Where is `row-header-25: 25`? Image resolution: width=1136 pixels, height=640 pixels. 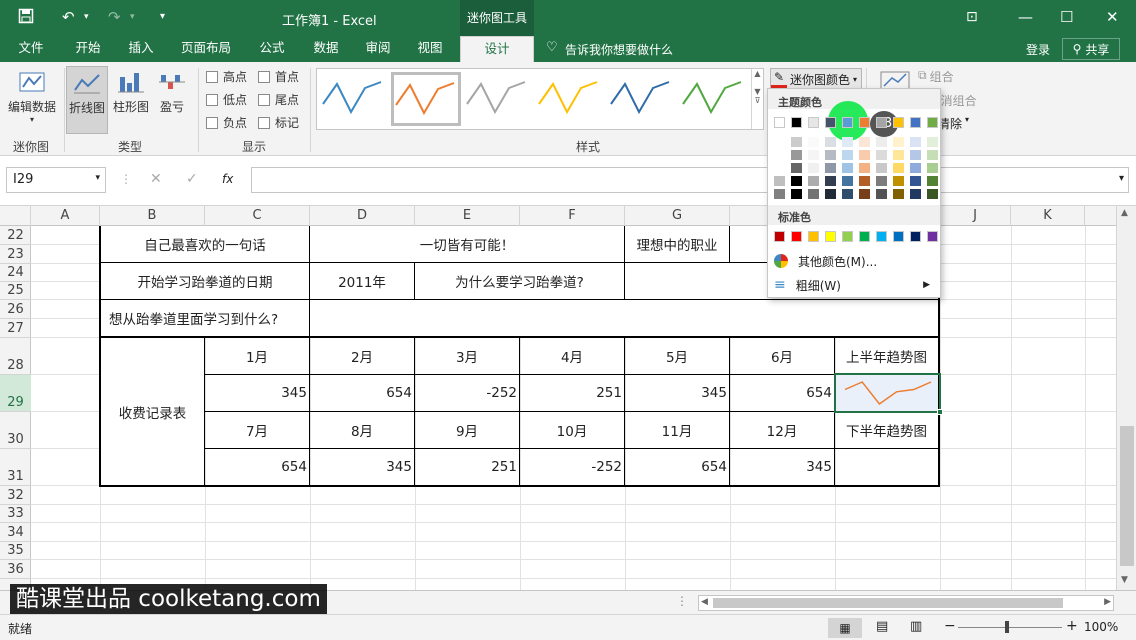
row-header-25: 25 is located at coordinates (15, 291).